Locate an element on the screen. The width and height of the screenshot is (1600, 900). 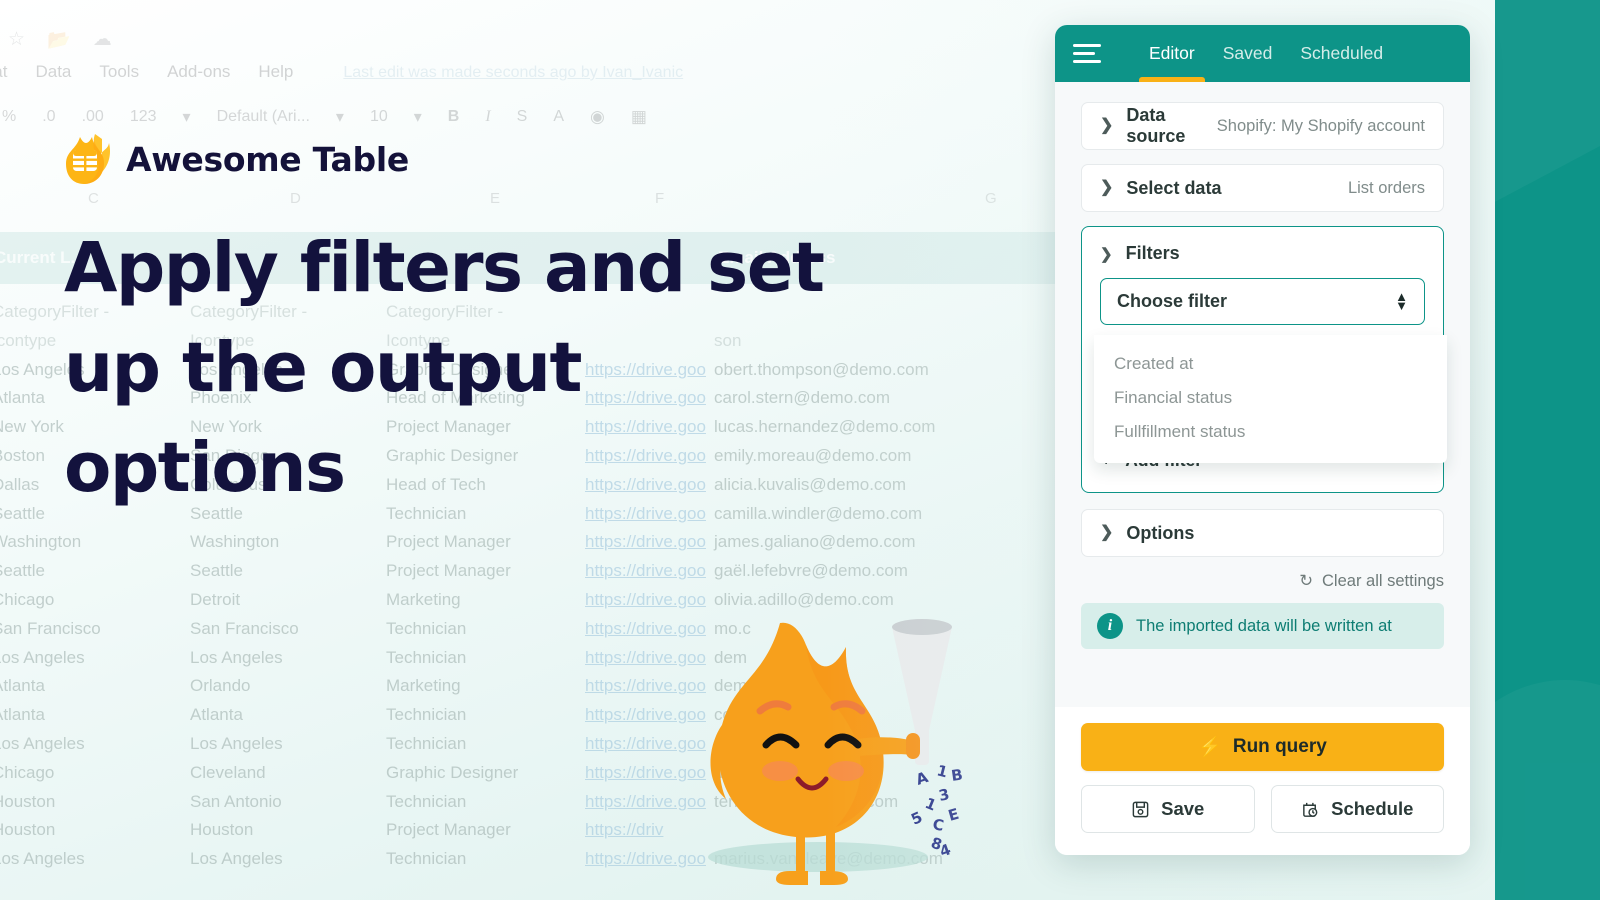
sheet-cell: San Antonio is located at coordinates (236, 801).